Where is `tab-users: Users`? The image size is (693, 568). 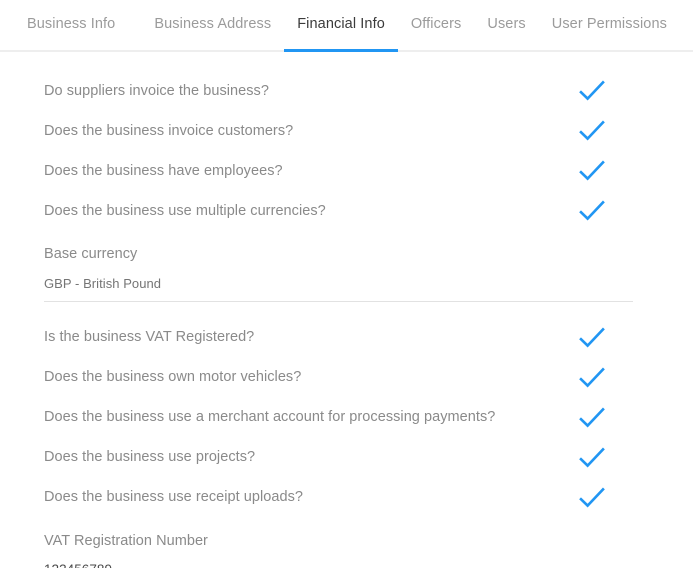 tab-users: Users is located at coordinates (506, 25).